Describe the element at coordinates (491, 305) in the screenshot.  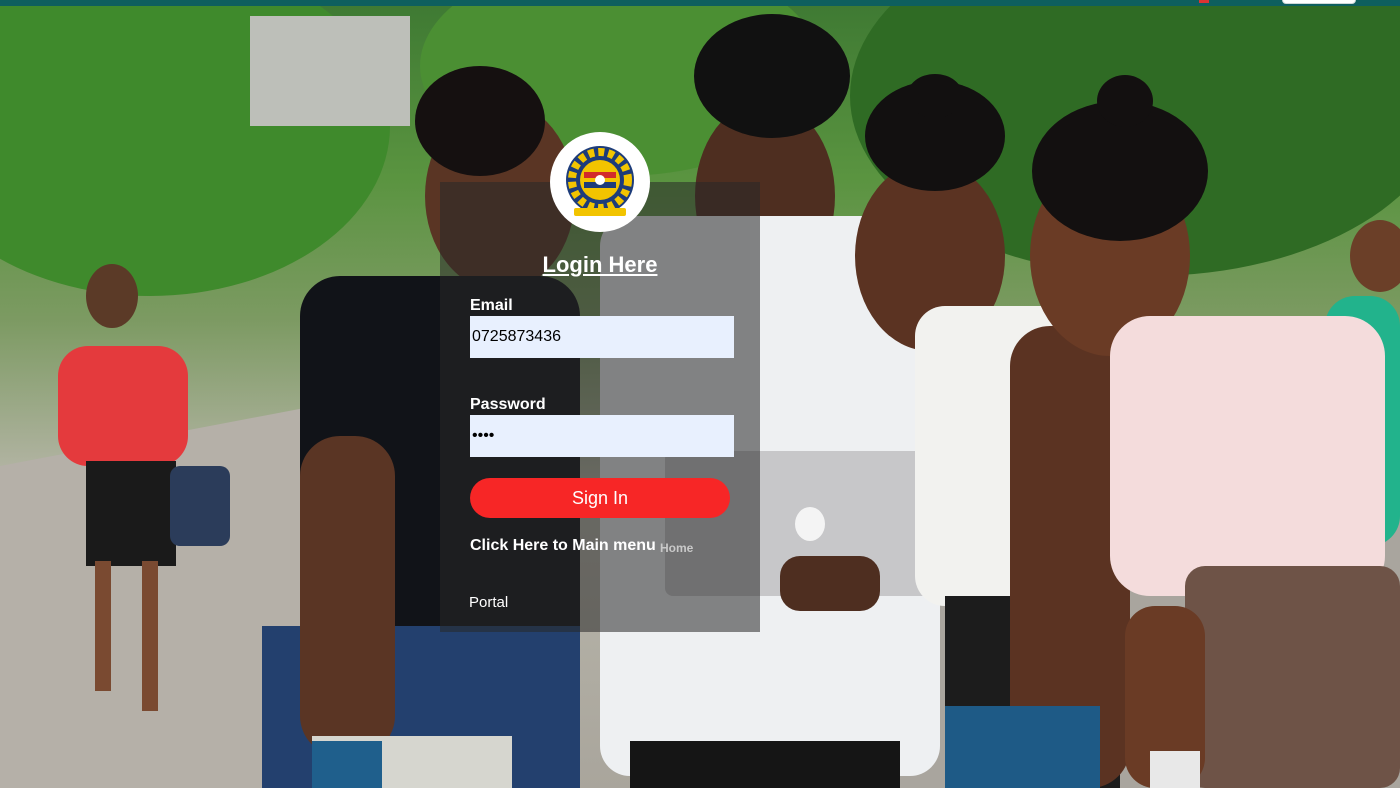
I see `email-label: Email` at that location.